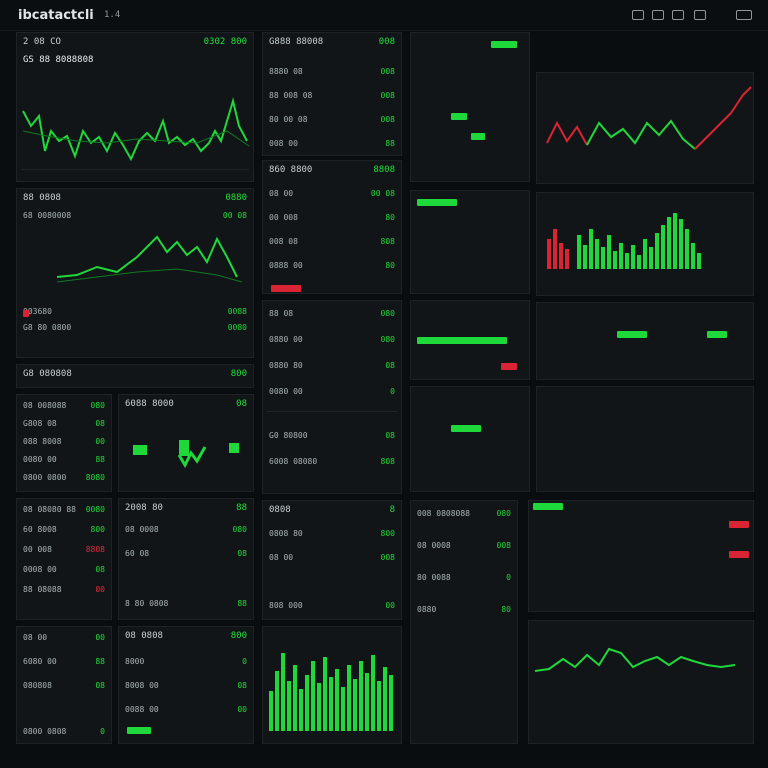 Image resolution: width=768 pixels, height=768 pixels. I want to click on list-item: 088 8008 00, so click(64, 441).